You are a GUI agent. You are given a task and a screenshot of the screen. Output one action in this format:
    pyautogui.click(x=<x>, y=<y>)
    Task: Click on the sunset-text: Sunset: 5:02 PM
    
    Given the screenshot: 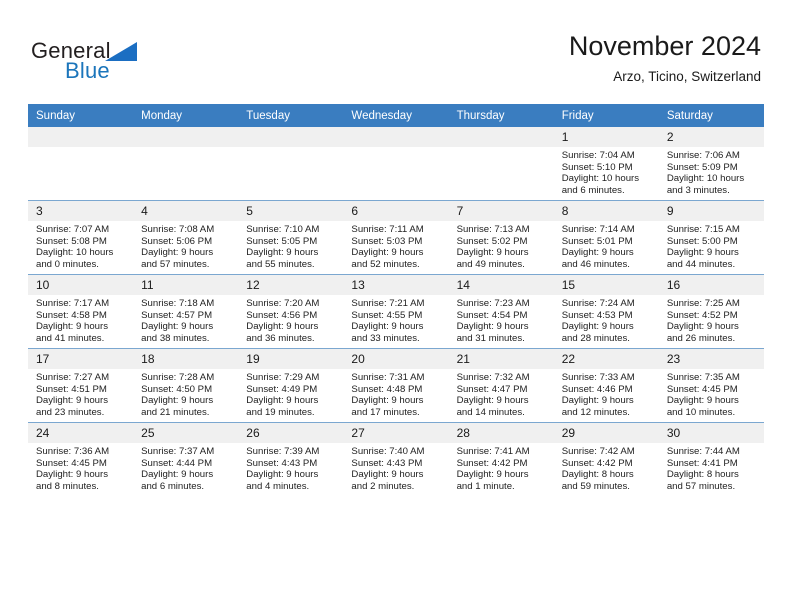 What is the action you would take?
    pyautogui.click(x=492, y=241)
    